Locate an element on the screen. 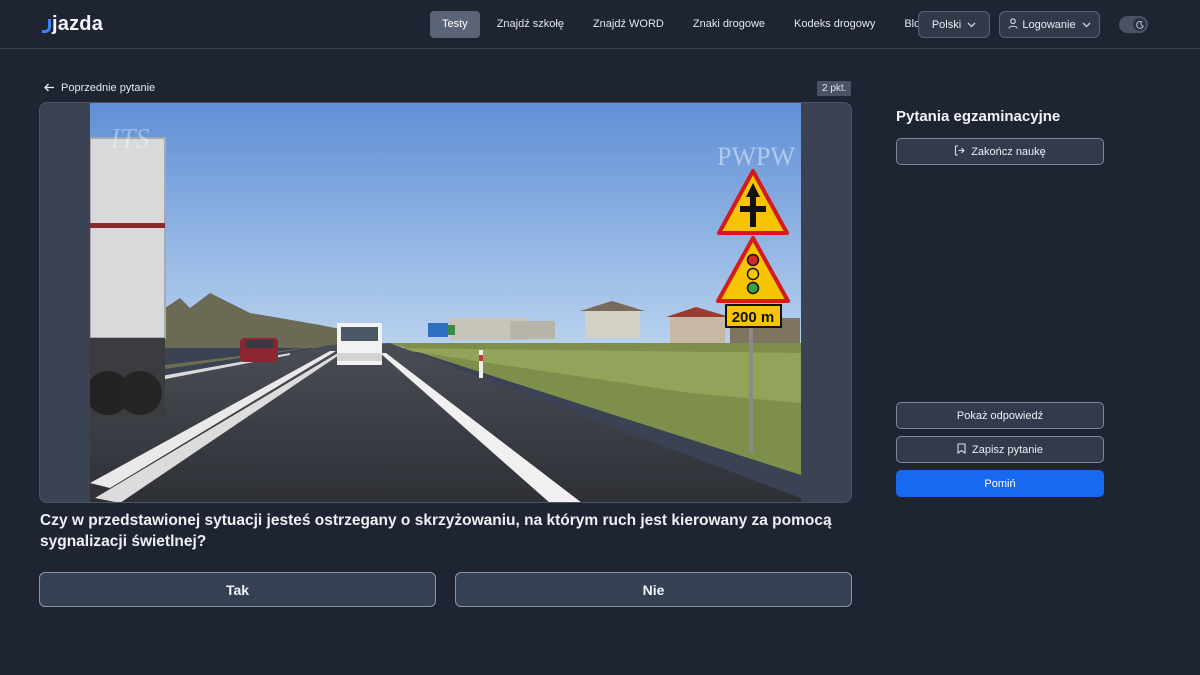  end-study-label: Zakończ naukę is located at coordinates (1008, 151).